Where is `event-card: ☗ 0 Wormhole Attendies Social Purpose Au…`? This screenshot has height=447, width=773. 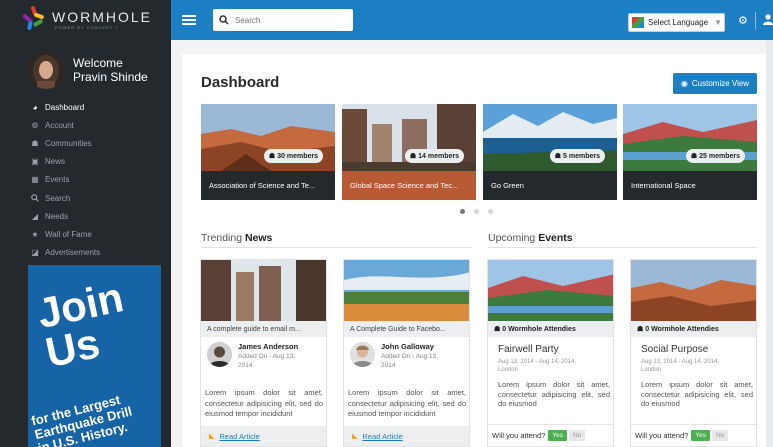 event-card: ☗ 0 Wormhole Attendies Social Purpose Au… is located at coordinates (693, 353).